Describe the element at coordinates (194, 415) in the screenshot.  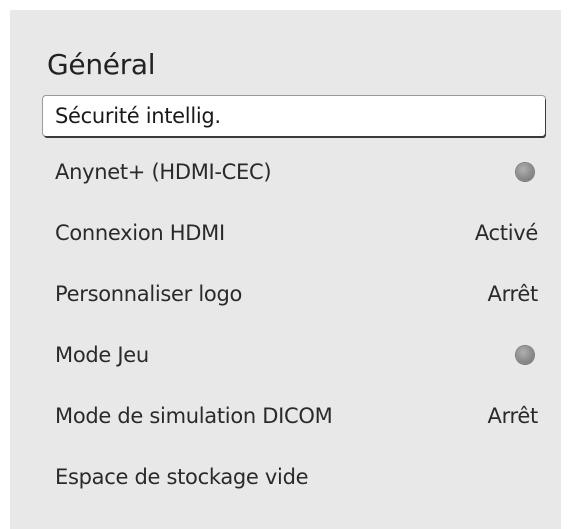
I see `menu-item-label: Mode de simulation DICOM` at that location.